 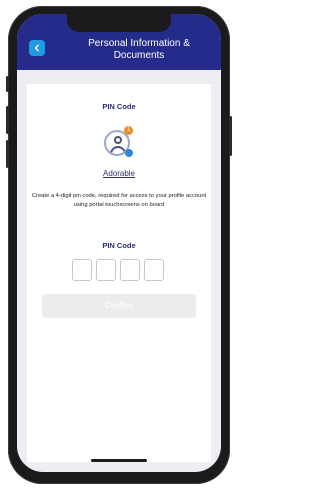 I want to click on pin-input-group, so click(x=119, y=271).